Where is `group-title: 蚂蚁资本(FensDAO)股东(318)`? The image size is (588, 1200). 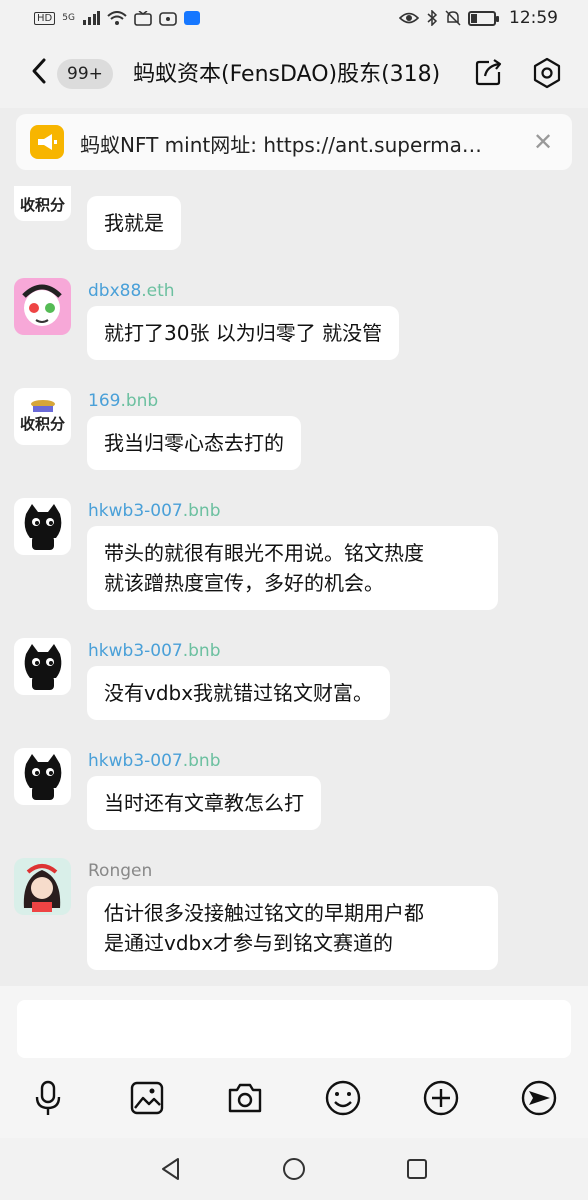 group-title: 蚂蚁资本(FensDAO)股东(318) is located at coordinates (287, 74).